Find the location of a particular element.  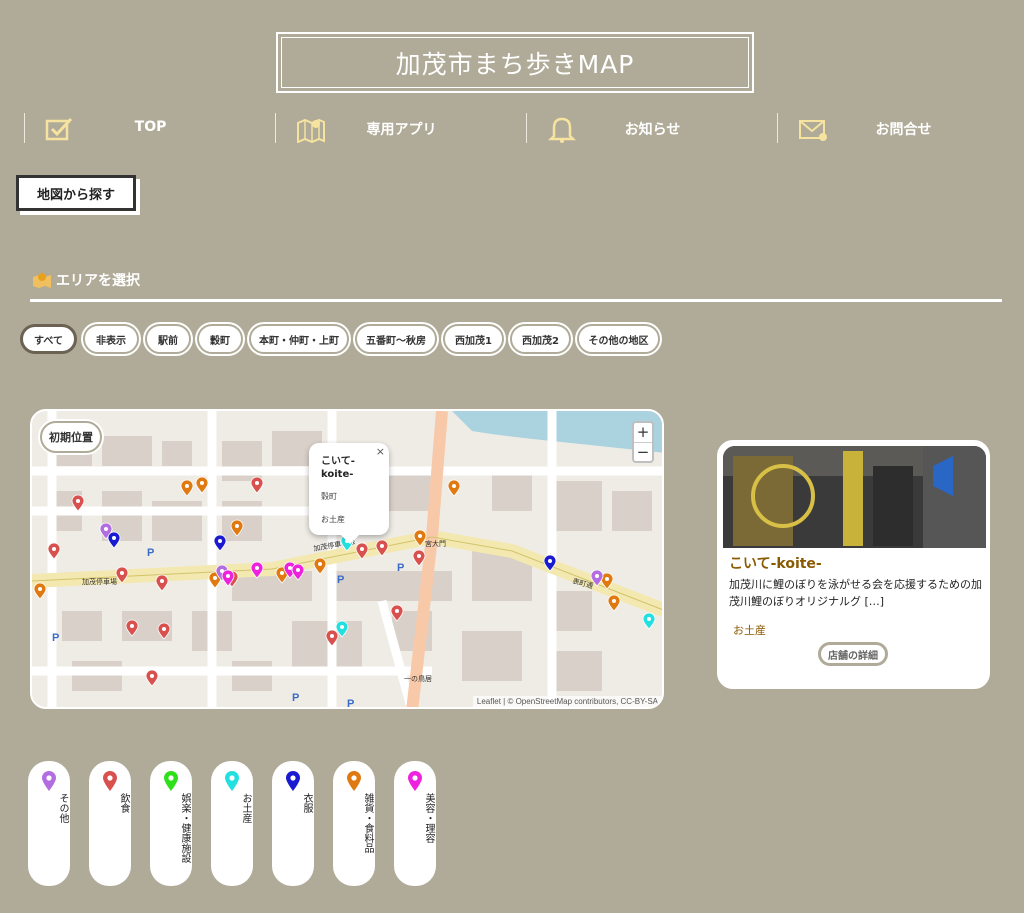

nav-top: TOP is located at coordinates (150, 128).